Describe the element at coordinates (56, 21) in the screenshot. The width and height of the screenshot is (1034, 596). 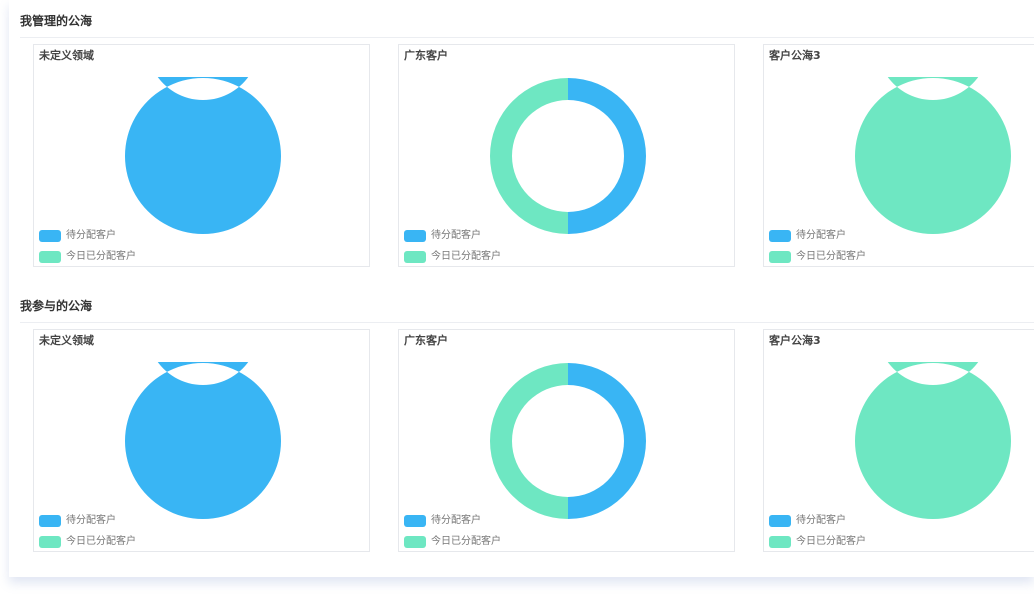
I see `section-title-managed: 我管理的公海` at that location.